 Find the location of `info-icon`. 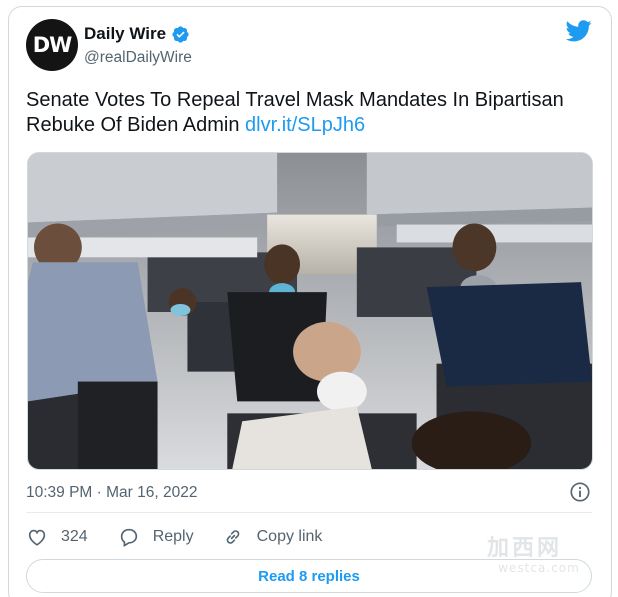

info-icon is located at coordinates (580, 492).